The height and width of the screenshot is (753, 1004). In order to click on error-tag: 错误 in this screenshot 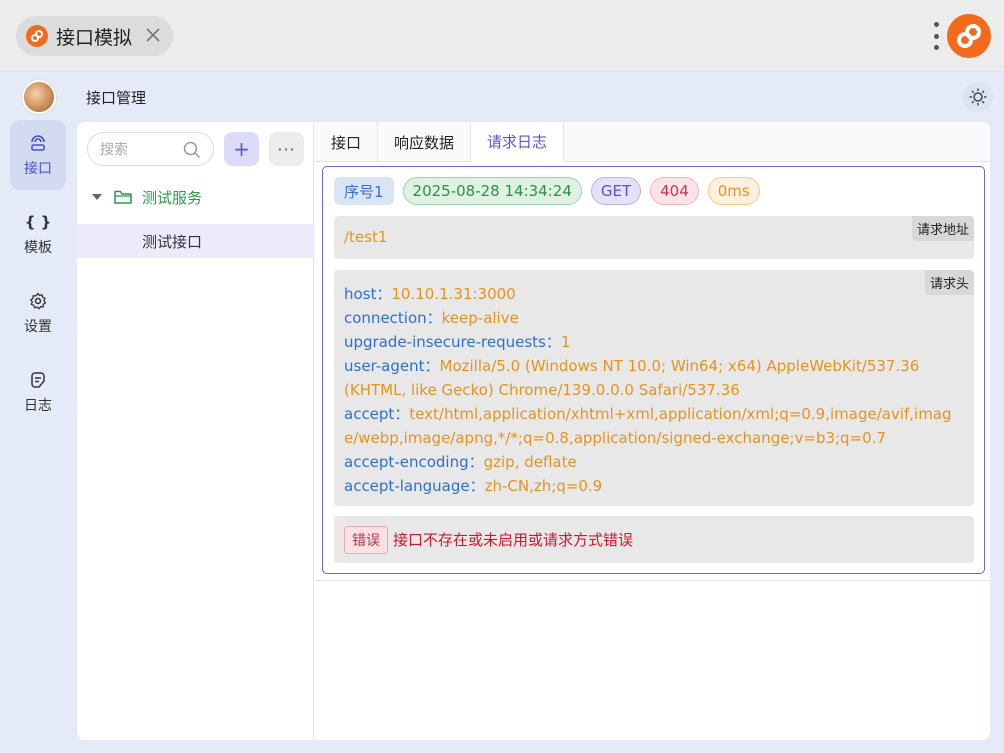, I will do `click(366, 539)`.